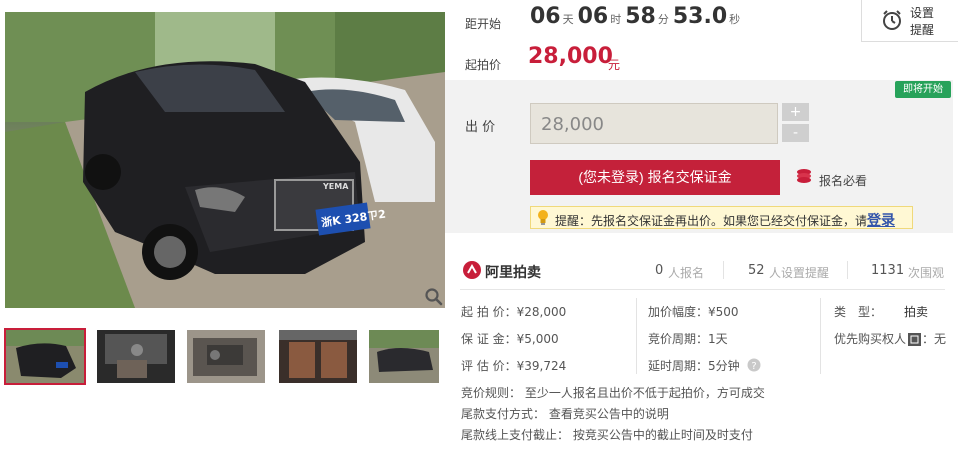 The width and height of the screenshot is (958, 449). Describe the element at coordinates (694, 366) in the screenshot. I see `detail-delay: 延时周期：5分钟` at that location.